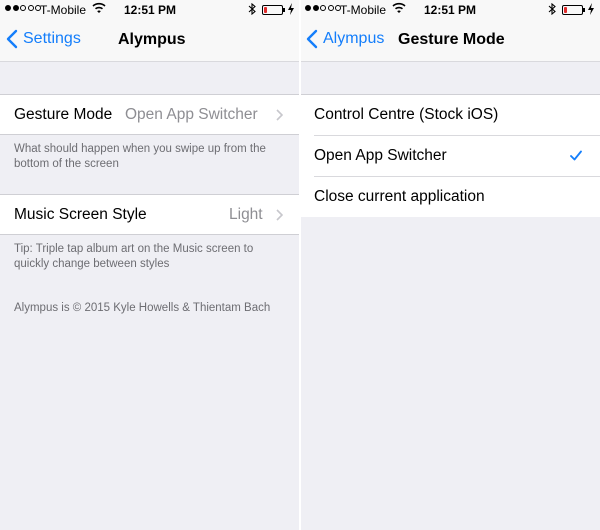  I want to click on gesture-mode-value: Open App Switcher, so click(191, 114).